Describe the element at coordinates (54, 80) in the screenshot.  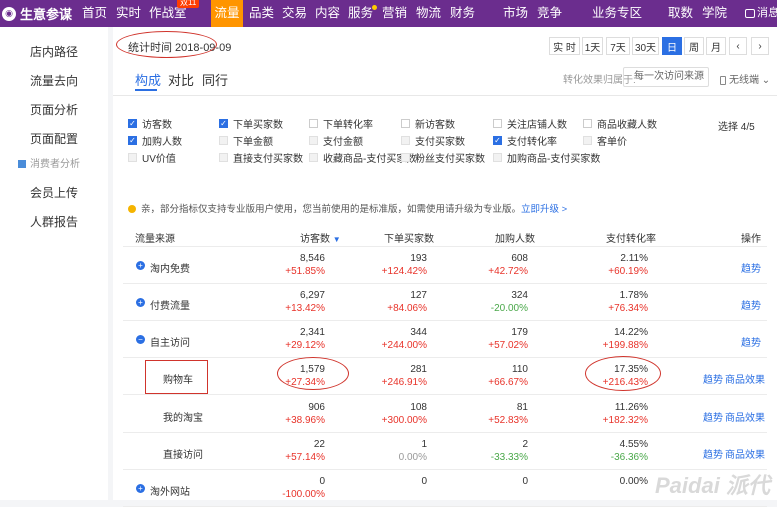
I see `sidebar-item: 流量去向` at that location.